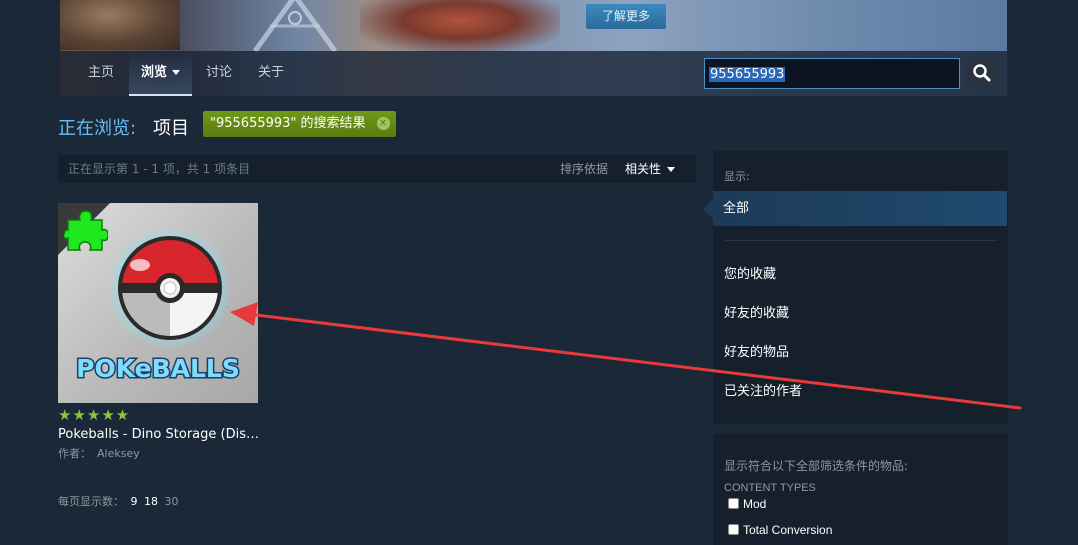 The image size is (1078, 545). I want to click on sidebar-item-all-label: 全部, so click(736, 208).